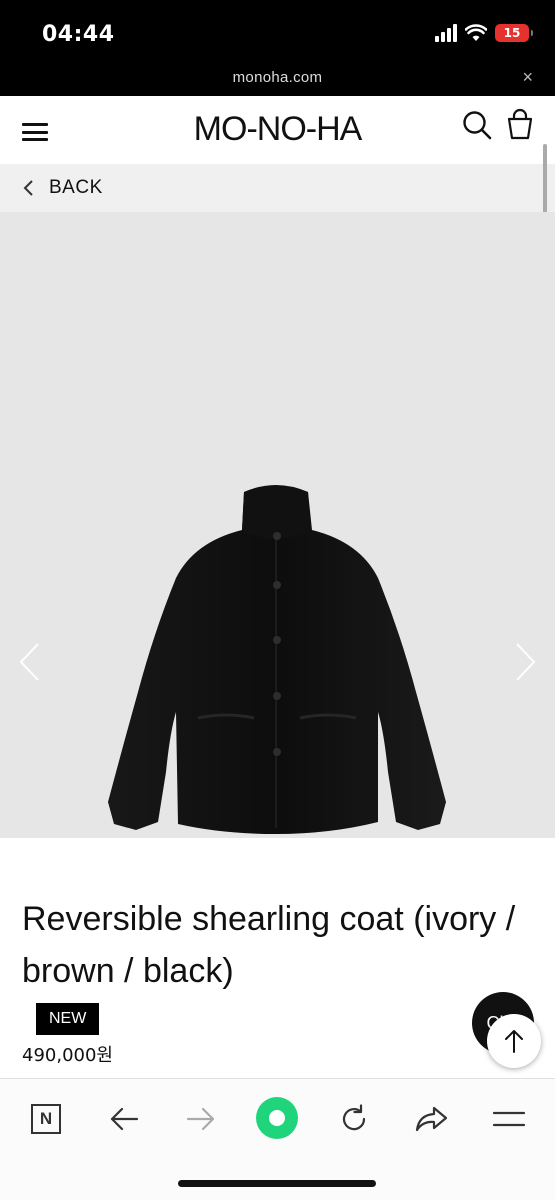  I want to click on signal-icon, so click(446, 33).